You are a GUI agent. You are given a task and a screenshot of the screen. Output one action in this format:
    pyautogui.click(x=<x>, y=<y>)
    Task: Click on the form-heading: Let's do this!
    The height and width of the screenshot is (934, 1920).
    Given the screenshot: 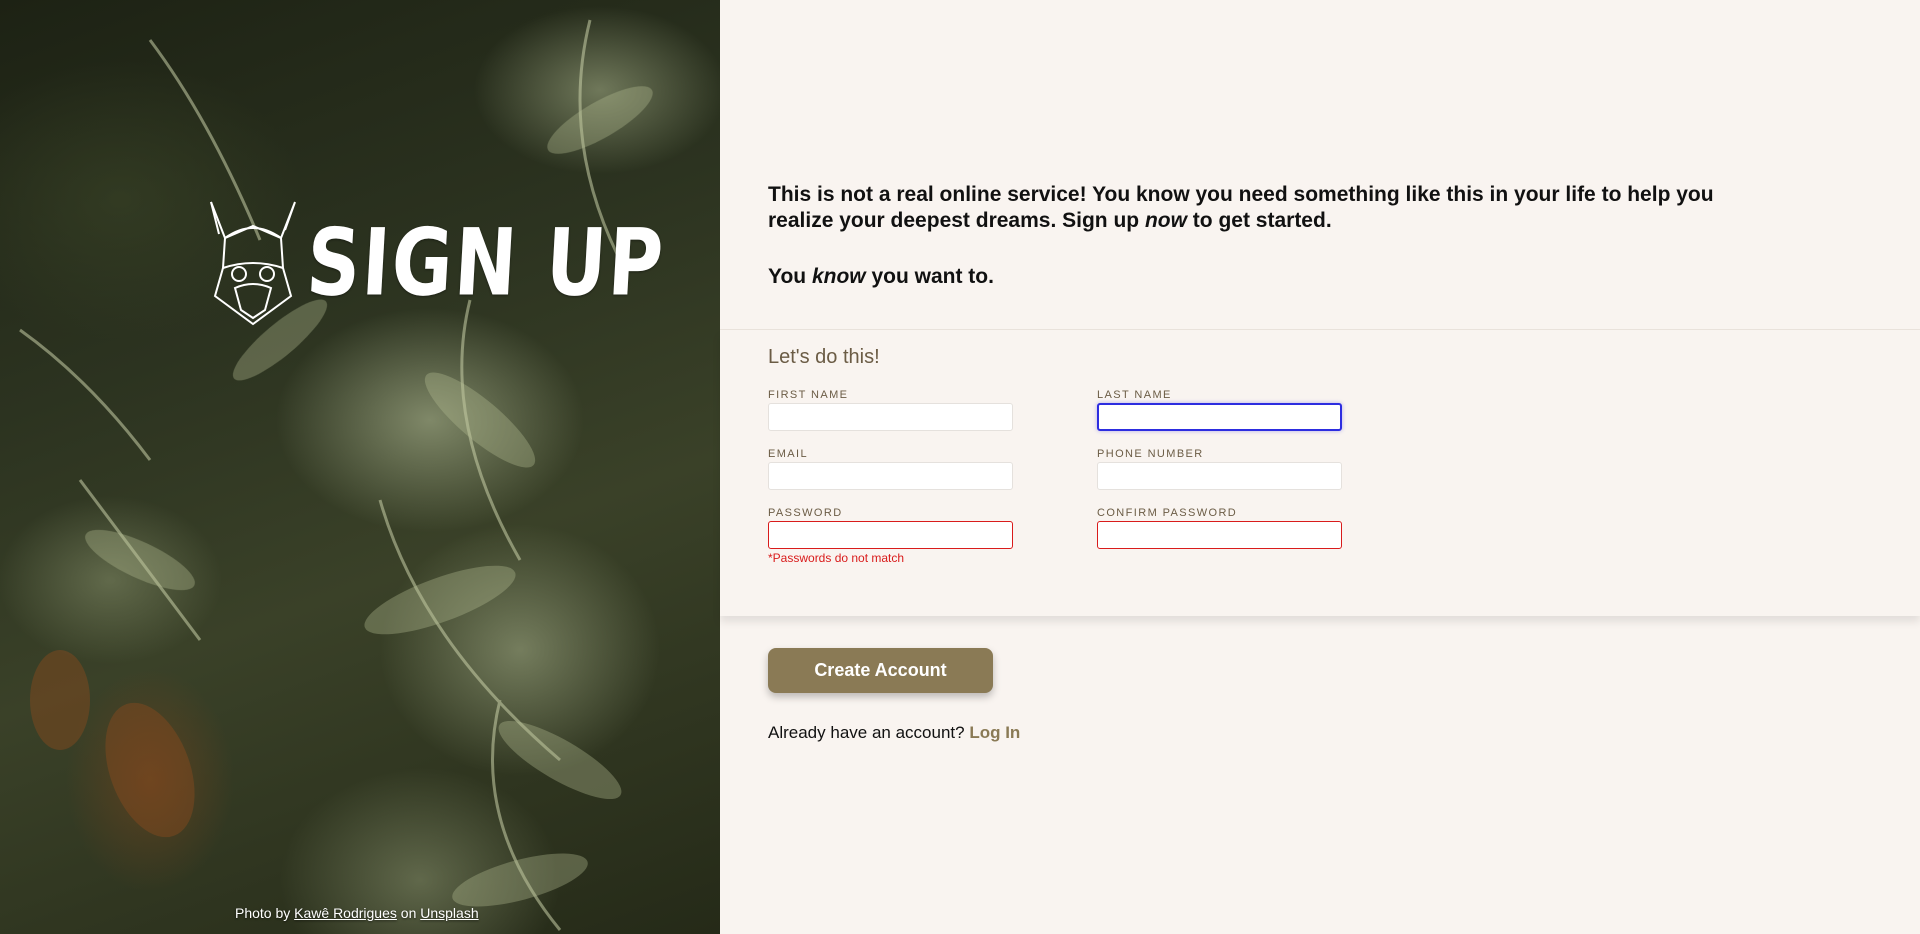 What is the action you would take?
    pyautogui.click(x=824, y=357)
    